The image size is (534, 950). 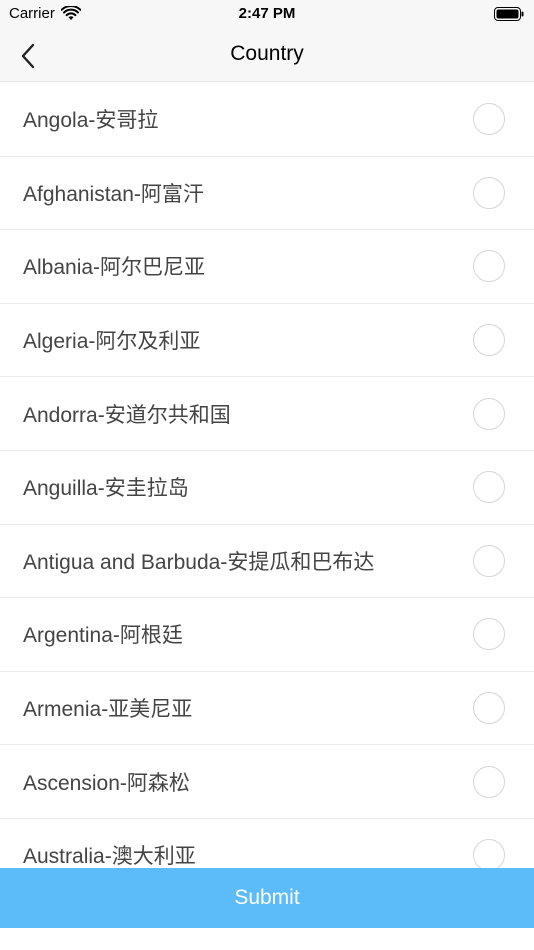 What do you see at coordinates (199, 562) in the screenshot?
I see `country-label: Antigua and Barbuda-安提瓜和巴布达` at bounding box center [199, 562].